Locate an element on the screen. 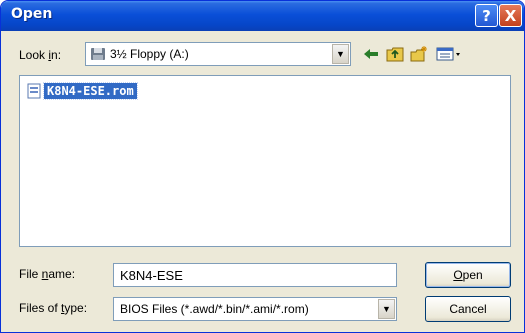 This screenshot has width=525, height=333. look-in-value: 3½ Floppy (A:) is located at coordinates (149, 54).